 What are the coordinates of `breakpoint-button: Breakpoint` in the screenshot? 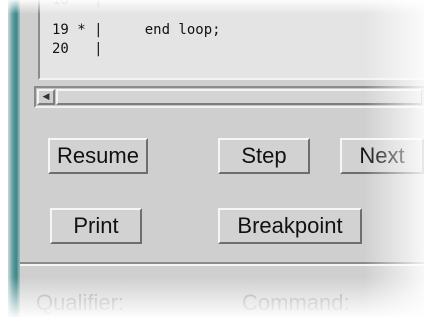 It's located at (290, 226).